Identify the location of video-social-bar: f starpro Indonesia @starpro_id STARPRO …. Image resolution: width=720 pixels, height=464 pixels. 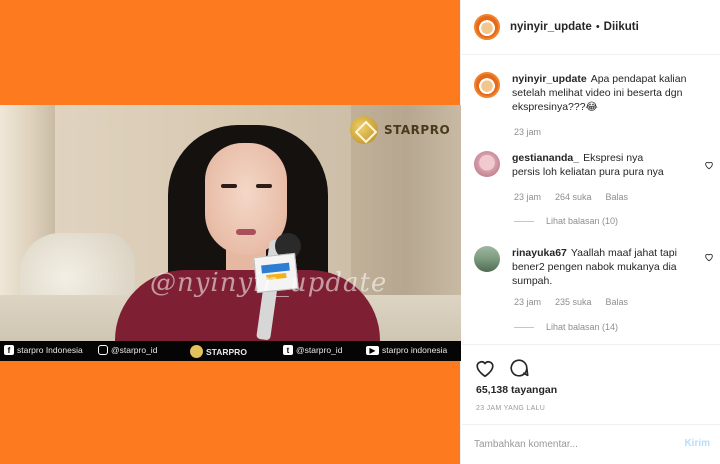
(230, 351).